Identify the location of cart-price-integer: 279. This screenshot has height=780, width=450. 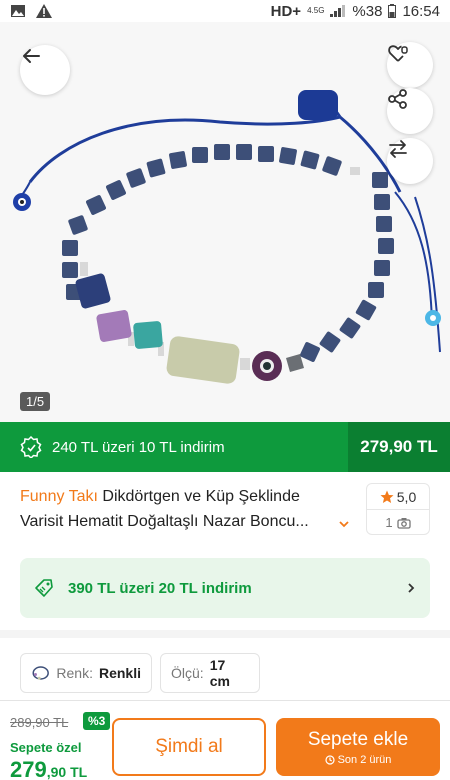
(28, 768).